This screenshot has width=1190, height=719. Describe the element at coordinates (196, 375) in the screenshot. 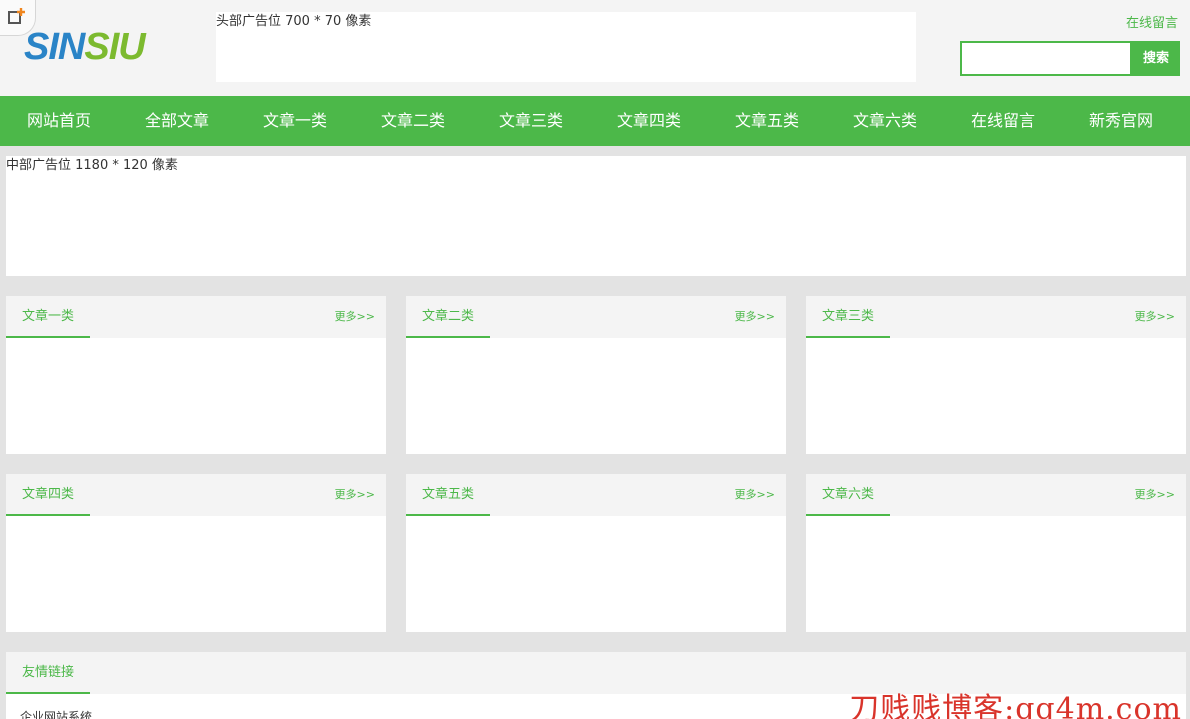

I see `section-category-1: 文章一类 更多>>` at that location.